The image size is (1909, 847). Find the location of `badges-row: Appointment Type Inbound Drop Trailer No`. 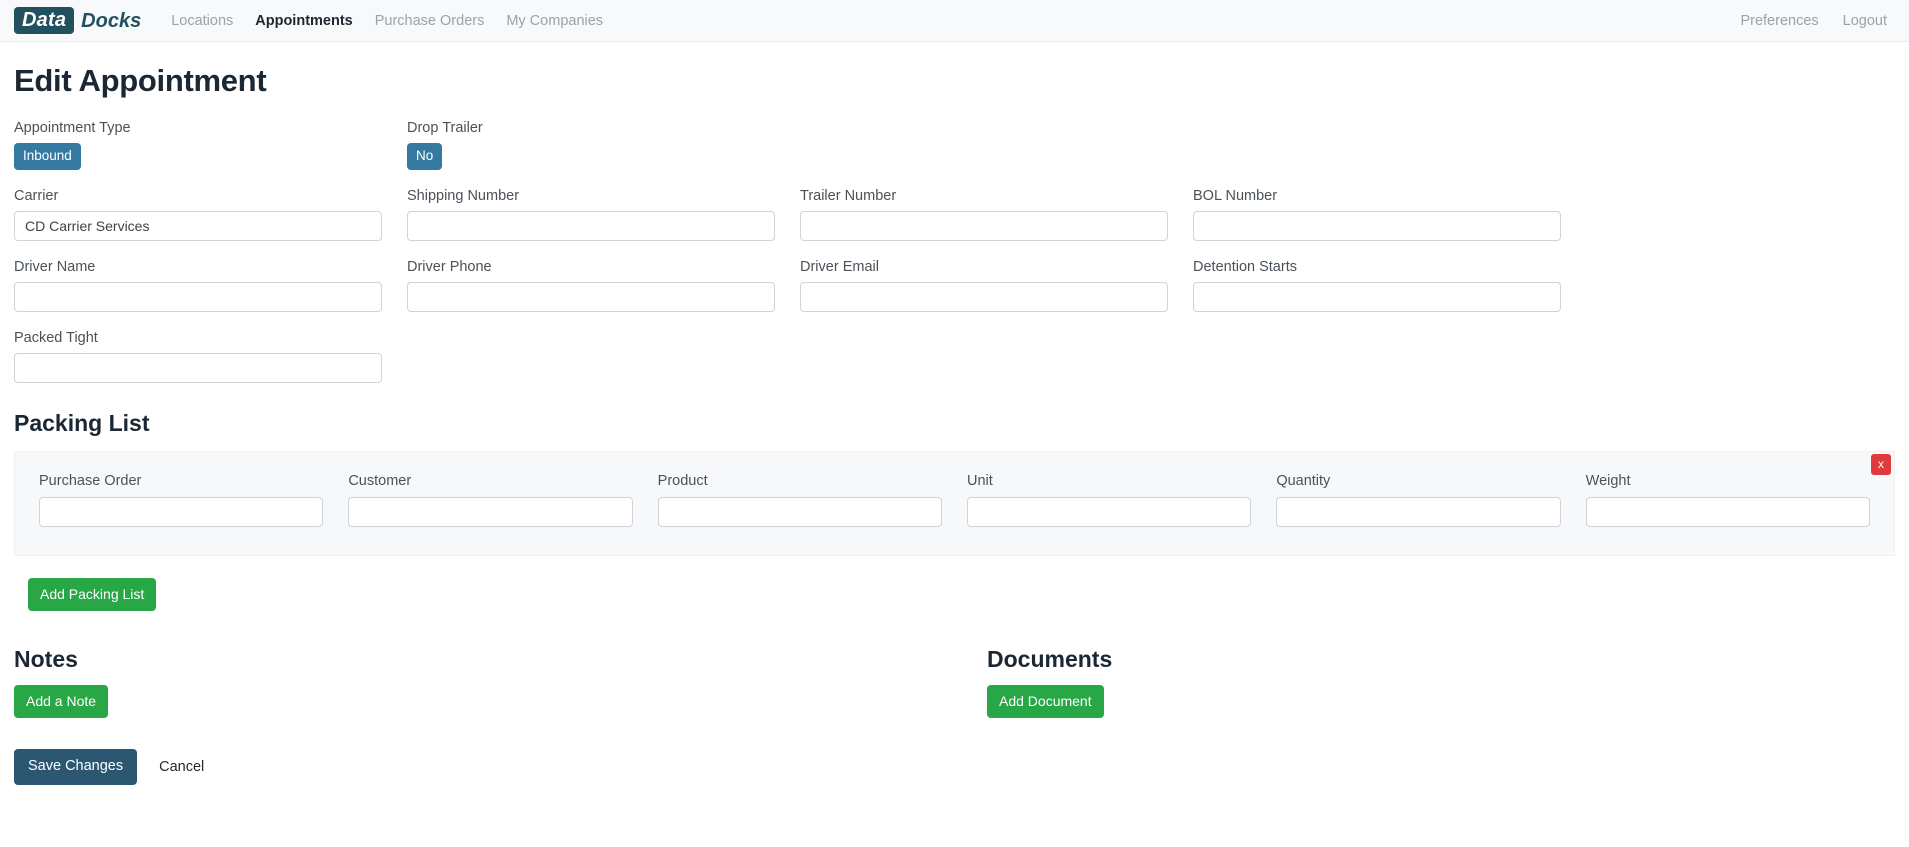

badges-row: Appointment Type Inbound Drop Trailer No is located at coordinates (954, 144).